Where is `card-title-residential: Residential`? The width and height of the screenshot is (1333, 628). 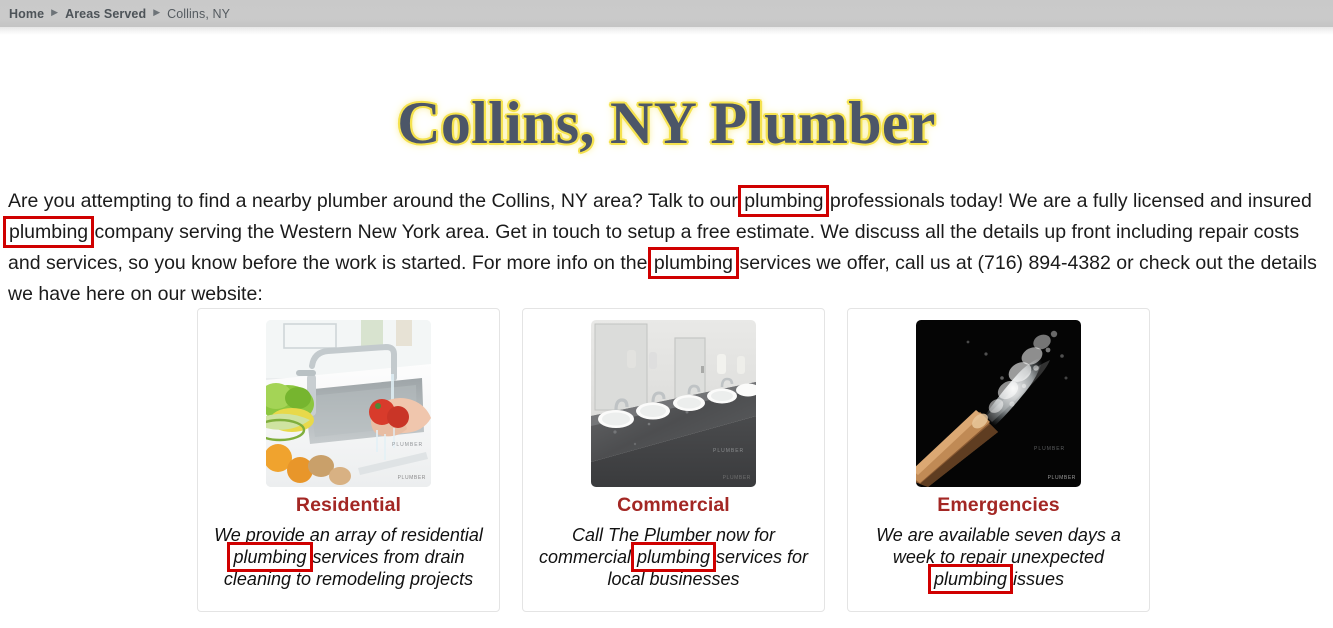
card-title-residential: Residential is located at coordinates (348, 505).